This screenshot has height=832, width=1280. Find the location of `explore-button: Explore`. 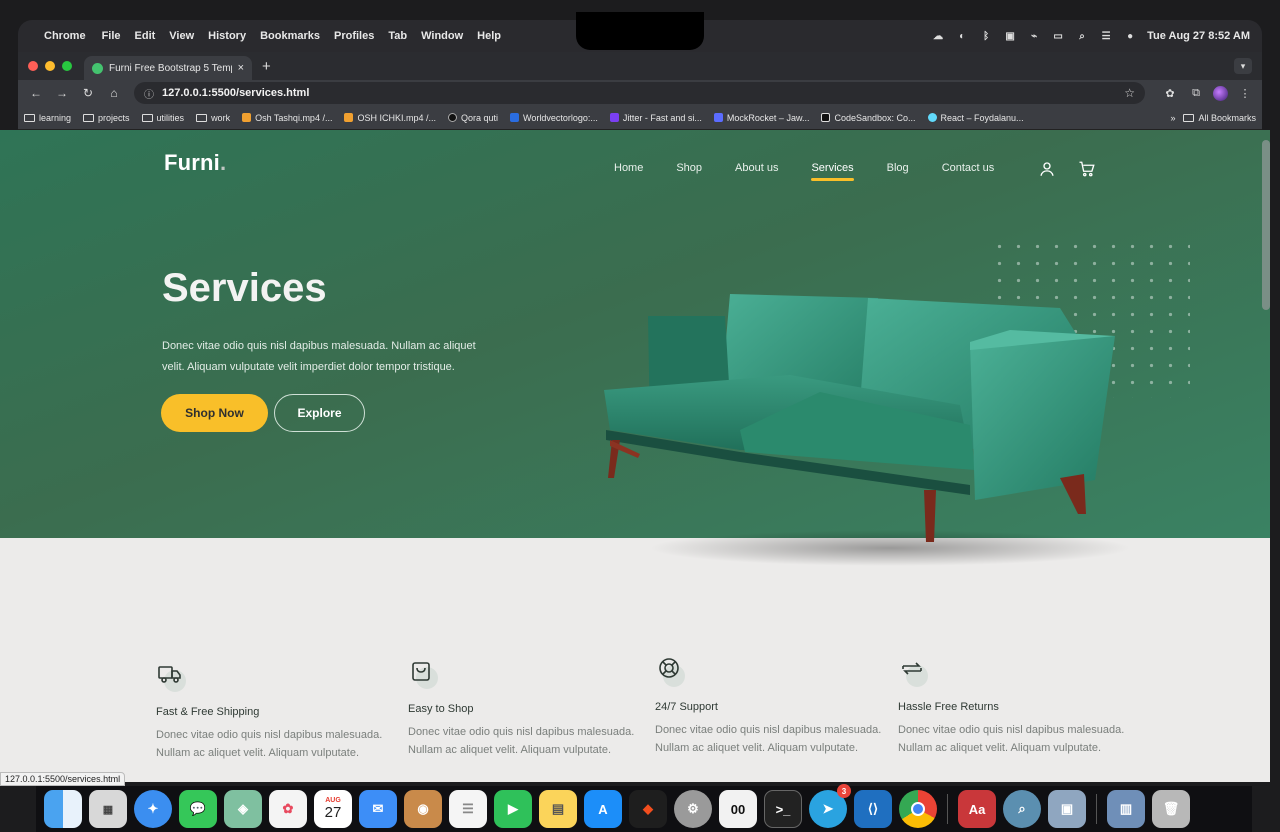

explore-button: Explore is located at coordinates (319, 413).